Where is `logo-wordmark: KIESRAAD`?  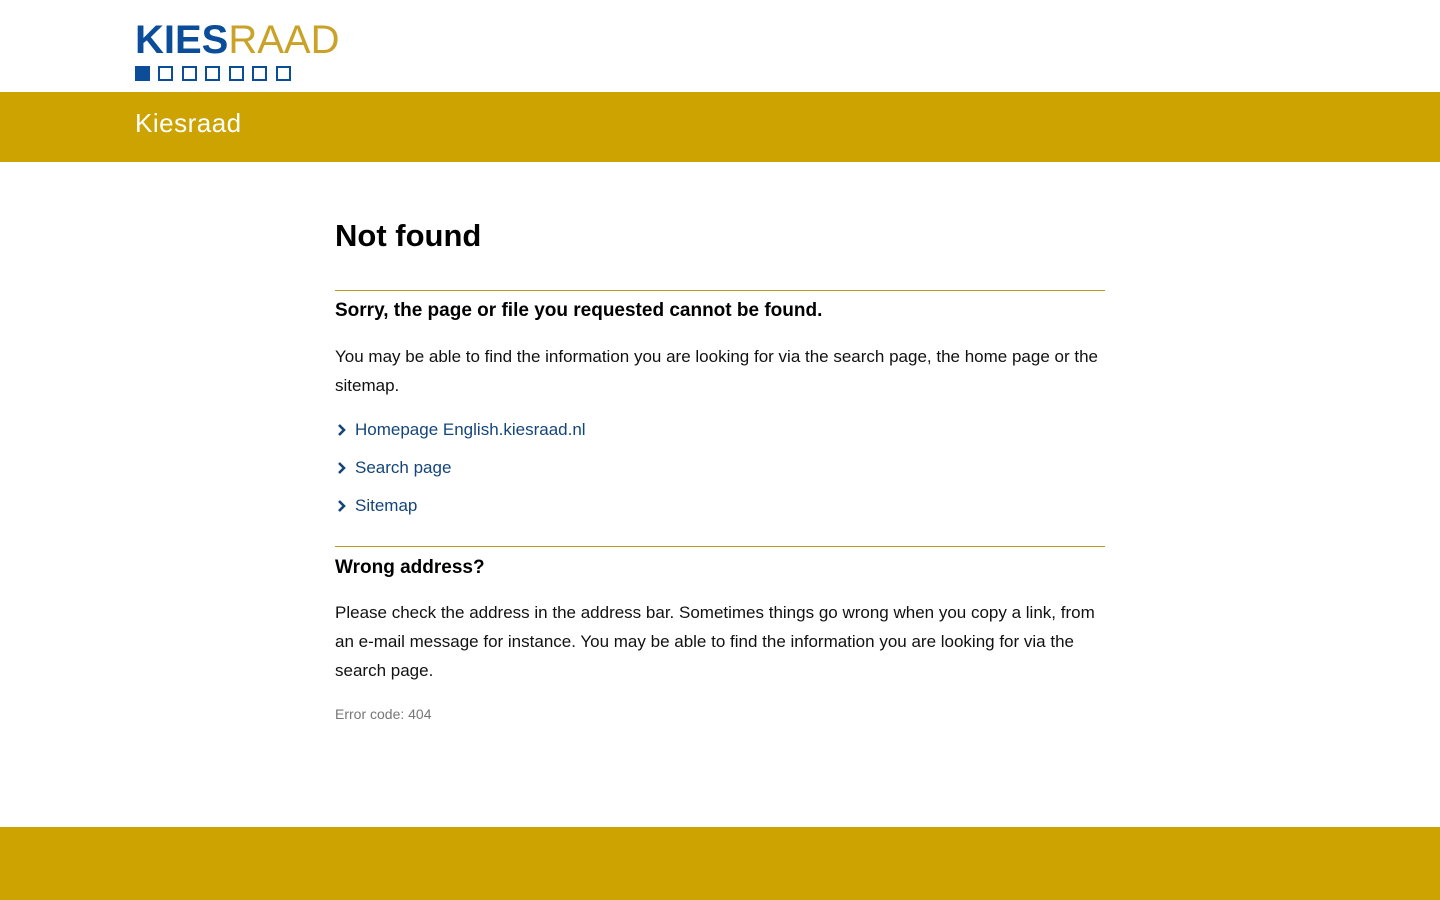 logo-wordmark: KIESRAAD is located at coordinates (237, 40).